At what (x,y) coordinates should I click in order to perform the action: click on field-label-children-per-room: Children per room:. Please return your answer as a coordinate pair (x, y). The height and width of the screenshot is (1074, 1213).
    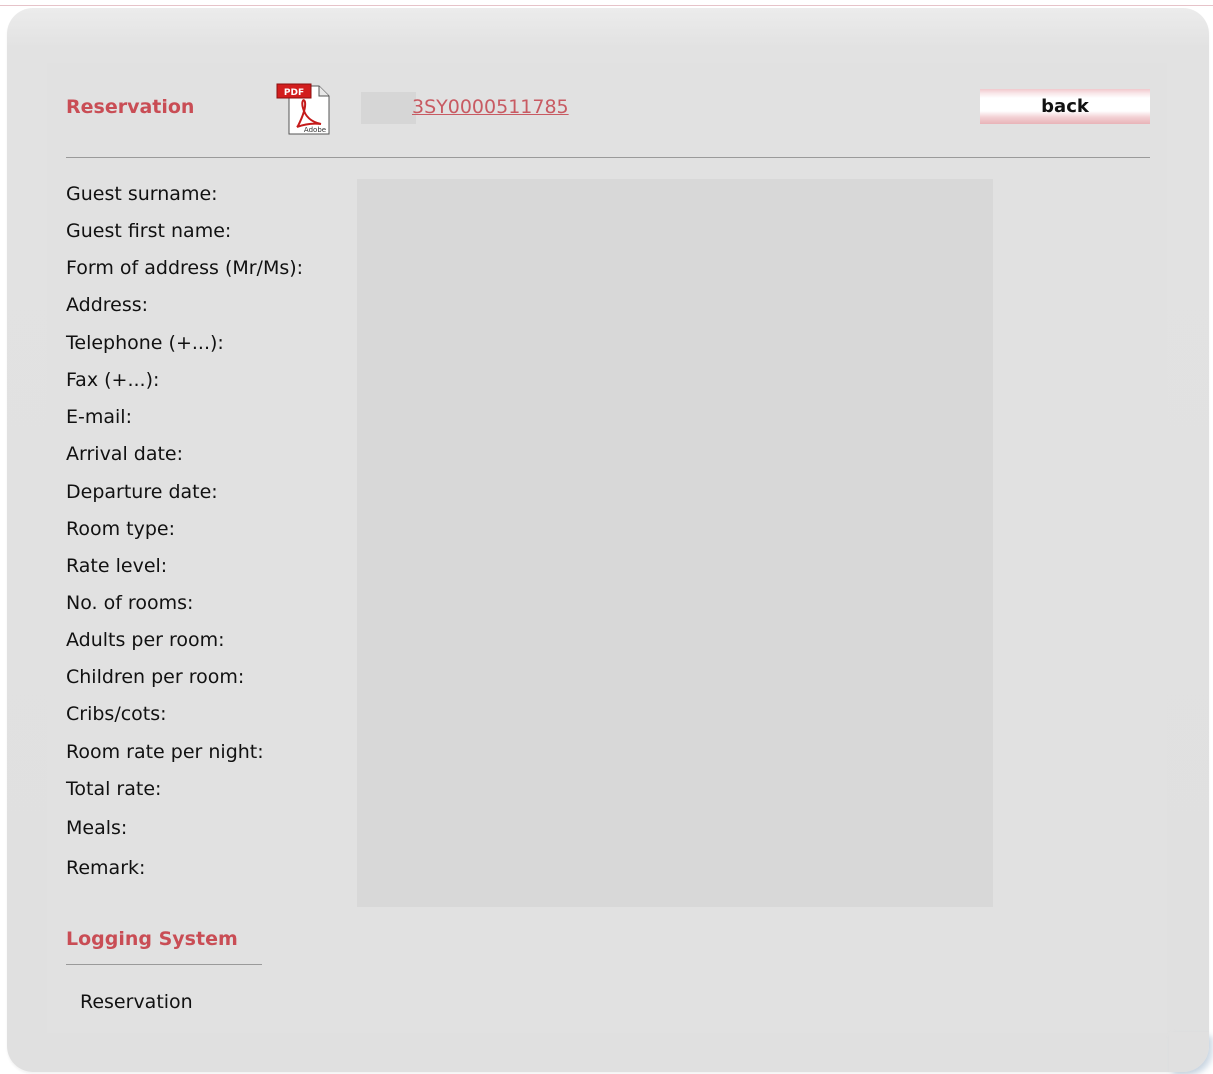
    Looking at the image, I should click on (155, 677).